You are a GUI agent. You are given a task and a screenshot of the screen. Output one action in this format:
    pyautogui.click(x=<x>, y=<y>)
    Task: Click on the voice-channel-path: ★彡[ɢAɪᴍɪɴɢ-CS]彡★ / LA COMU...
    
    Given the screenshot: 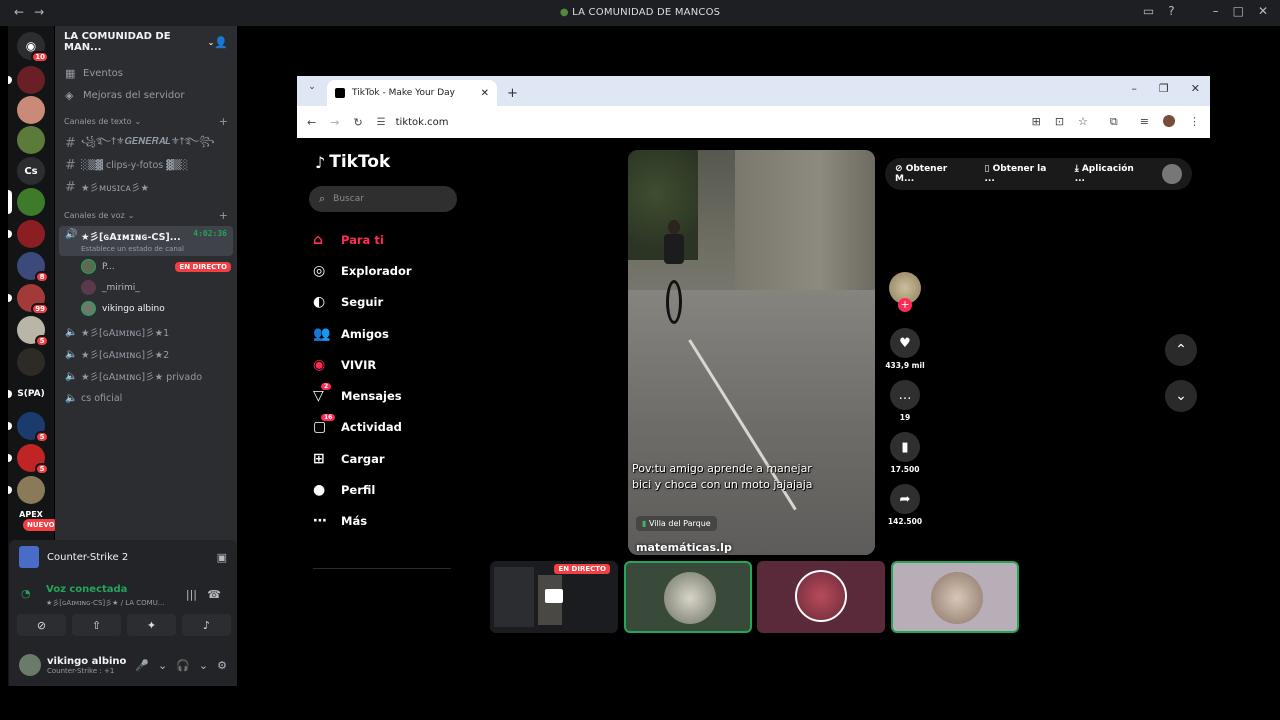 What is the action you would take?
    pyautogui.click(x=105, y=603)
    